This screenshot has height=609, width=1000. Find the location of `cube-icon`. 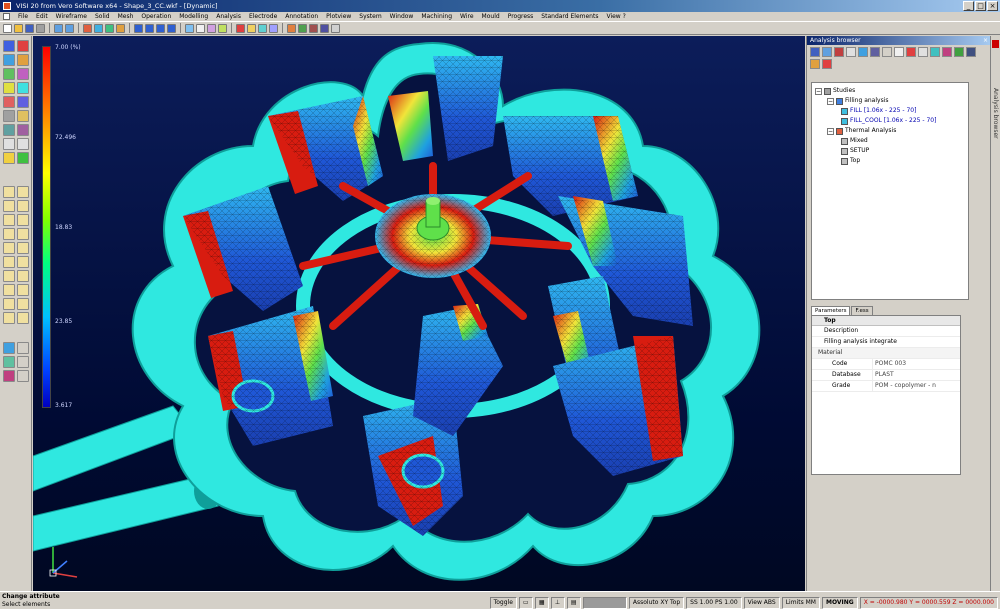

cube-icon is located at coordinates (23, 88).